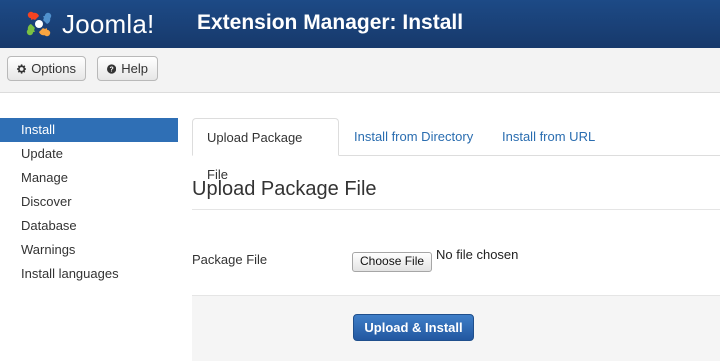  What do you see at coordinates (330, 22) in the screenshot?
I see `page-title: Extension Manager: Install` at bounding box center [330, 22].